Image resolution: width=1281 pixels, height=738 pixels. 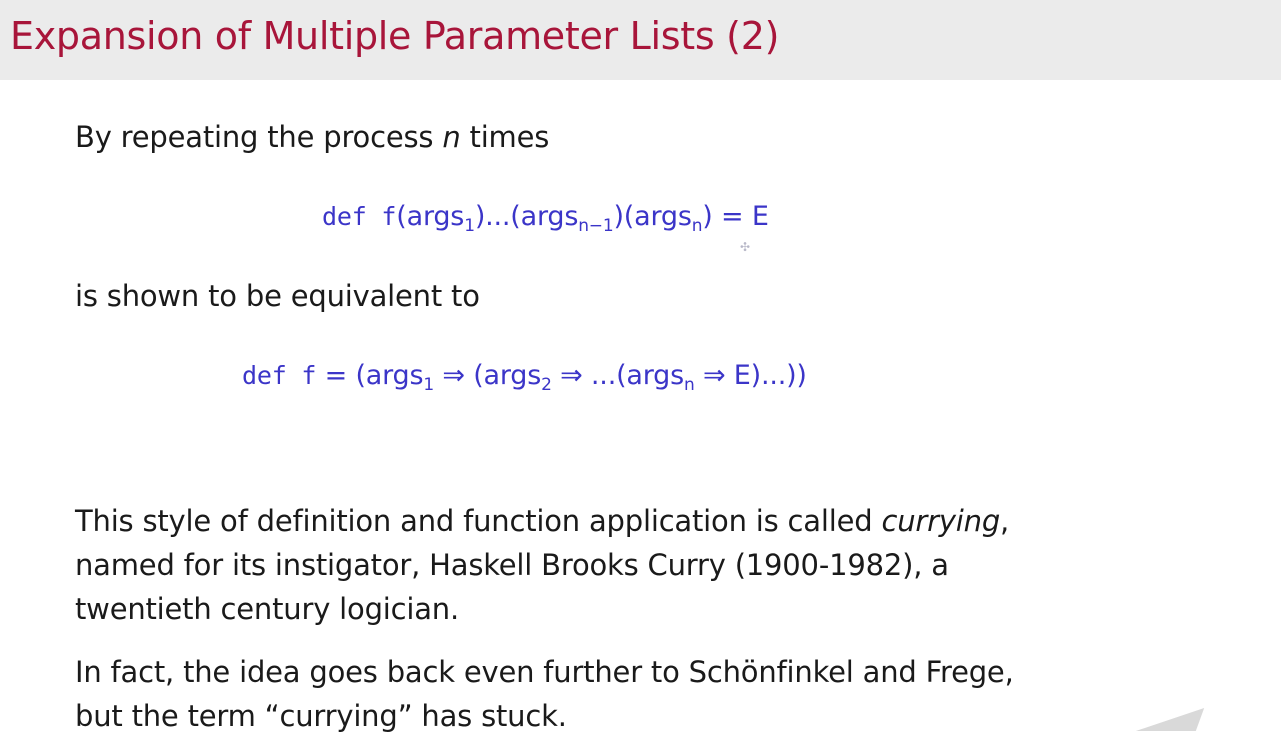 What do you see at coordinates (546, 385) in the screenshot?
I see `code2-sub2: 2` at bounding box center [546, 385].